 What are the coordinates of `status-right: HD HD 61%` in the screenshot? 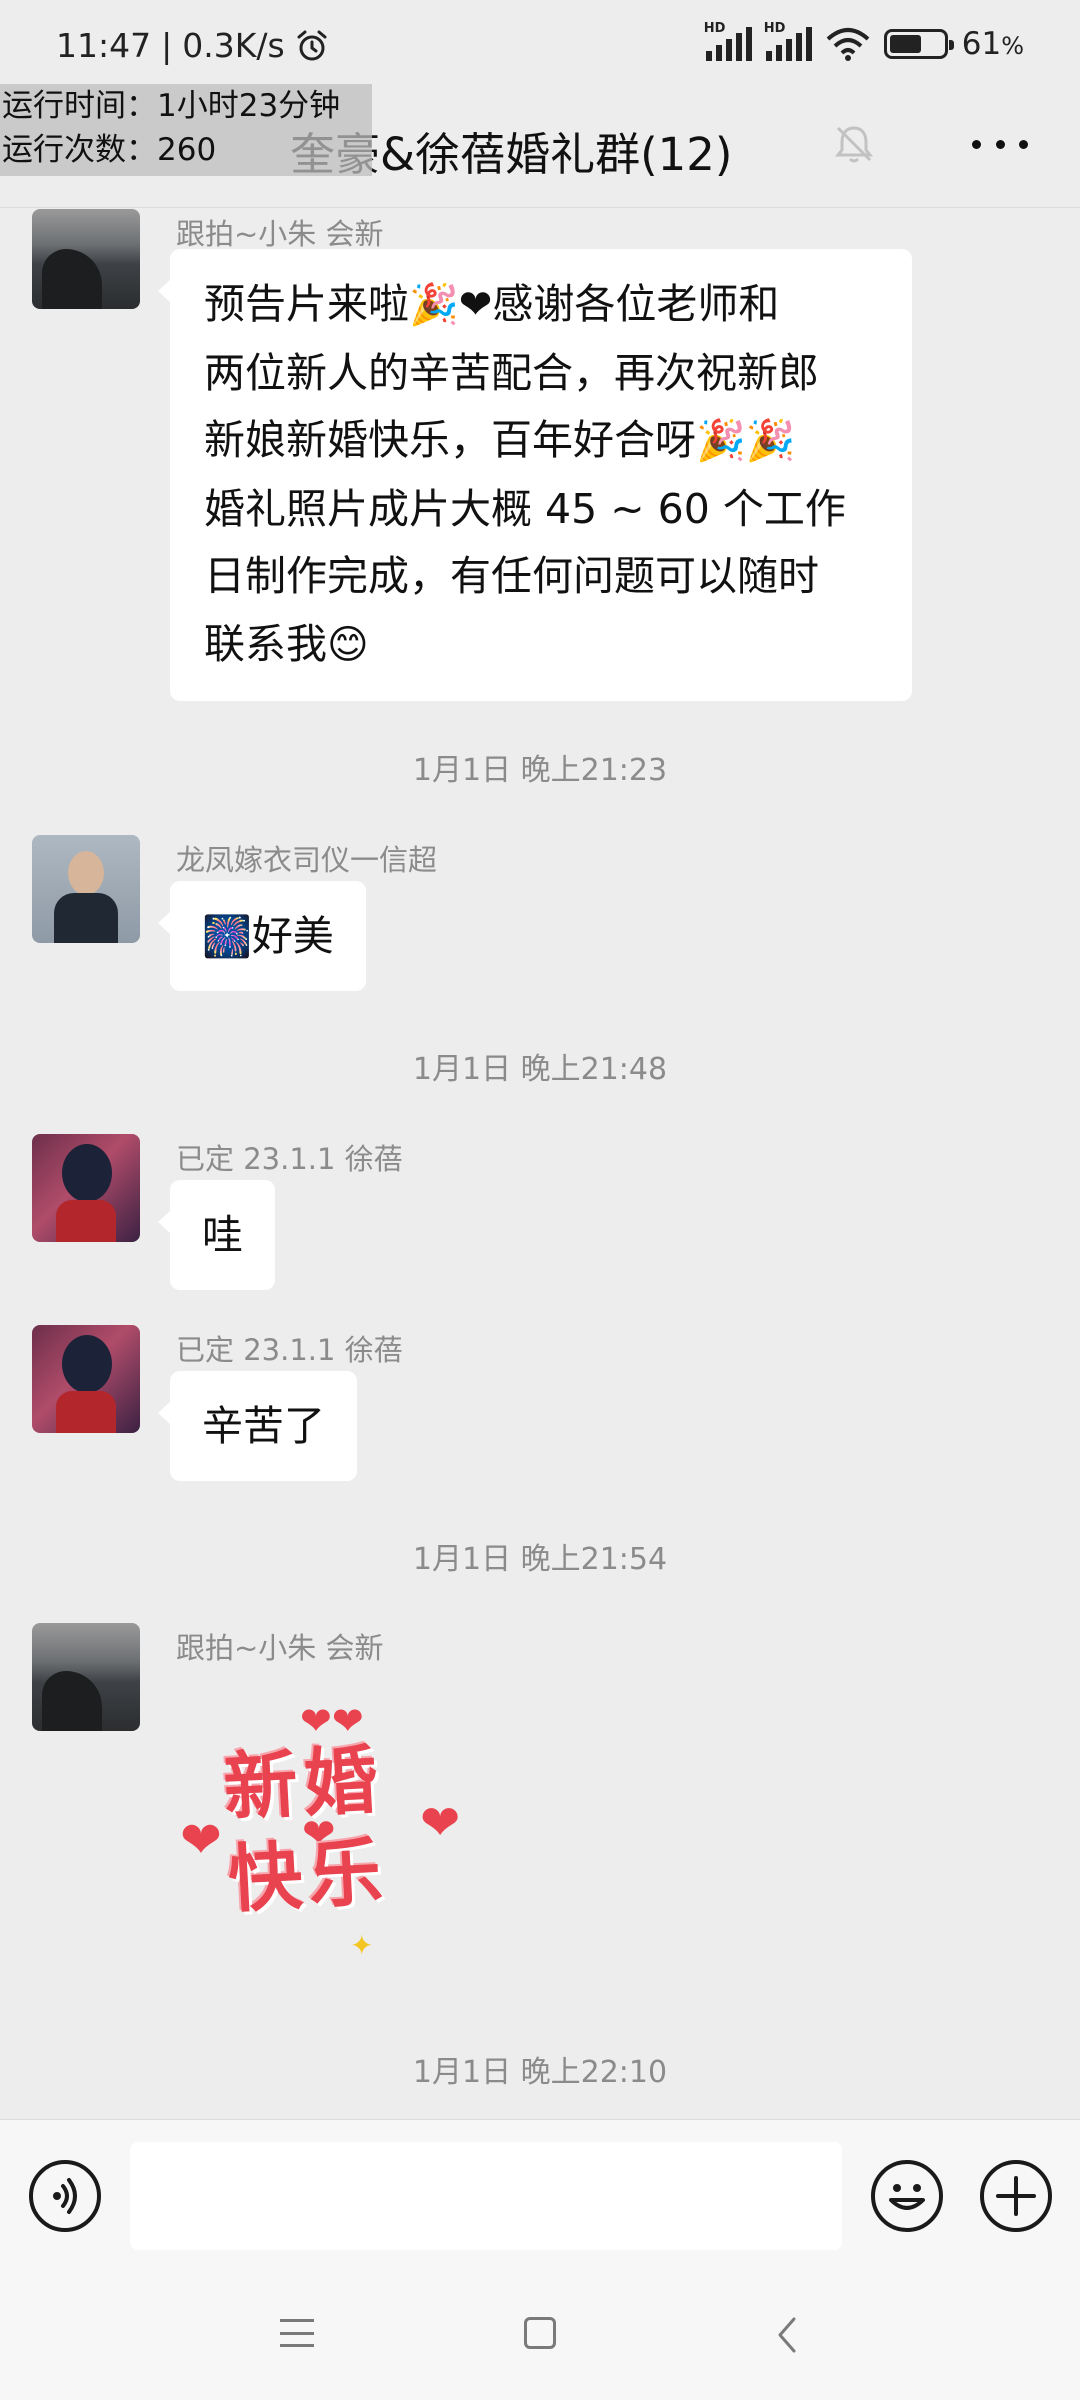 It's located at (864, 41).